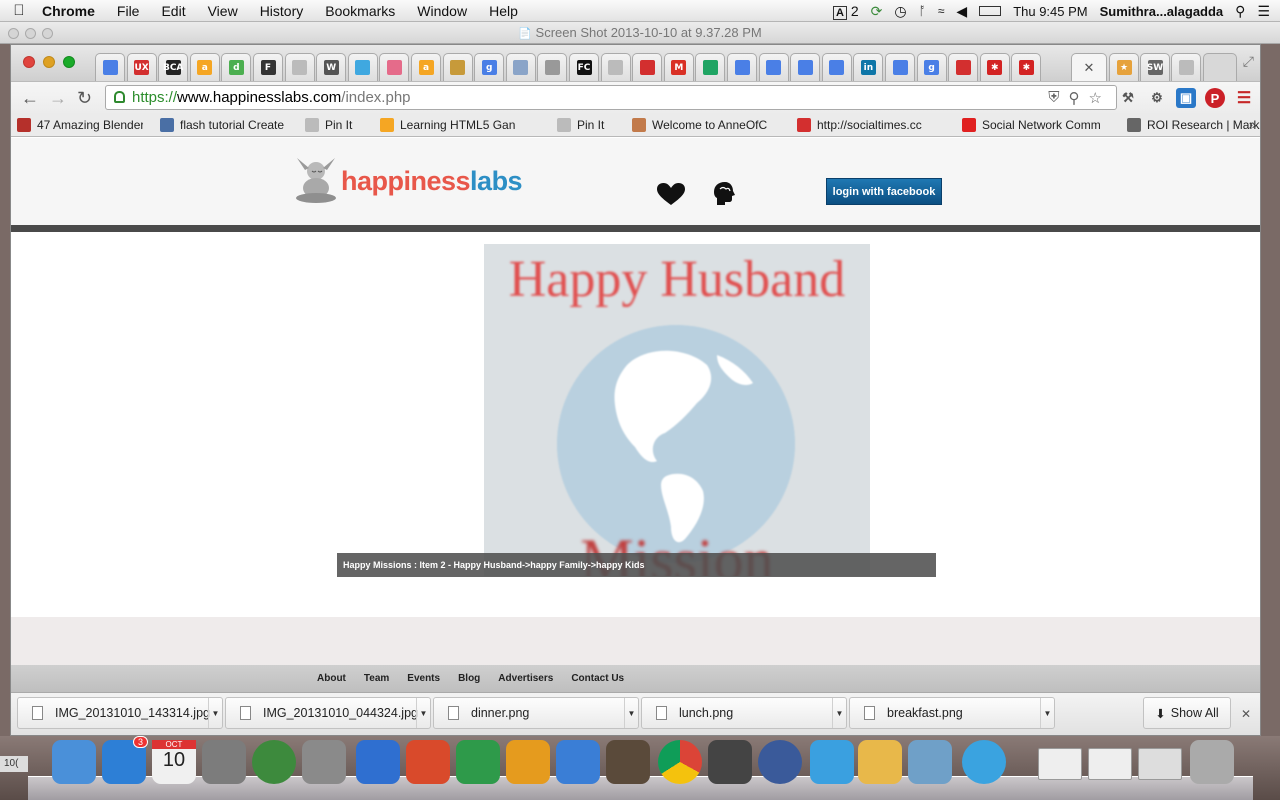  I want to click on menu-icon: ☰, so click(1244, 98).